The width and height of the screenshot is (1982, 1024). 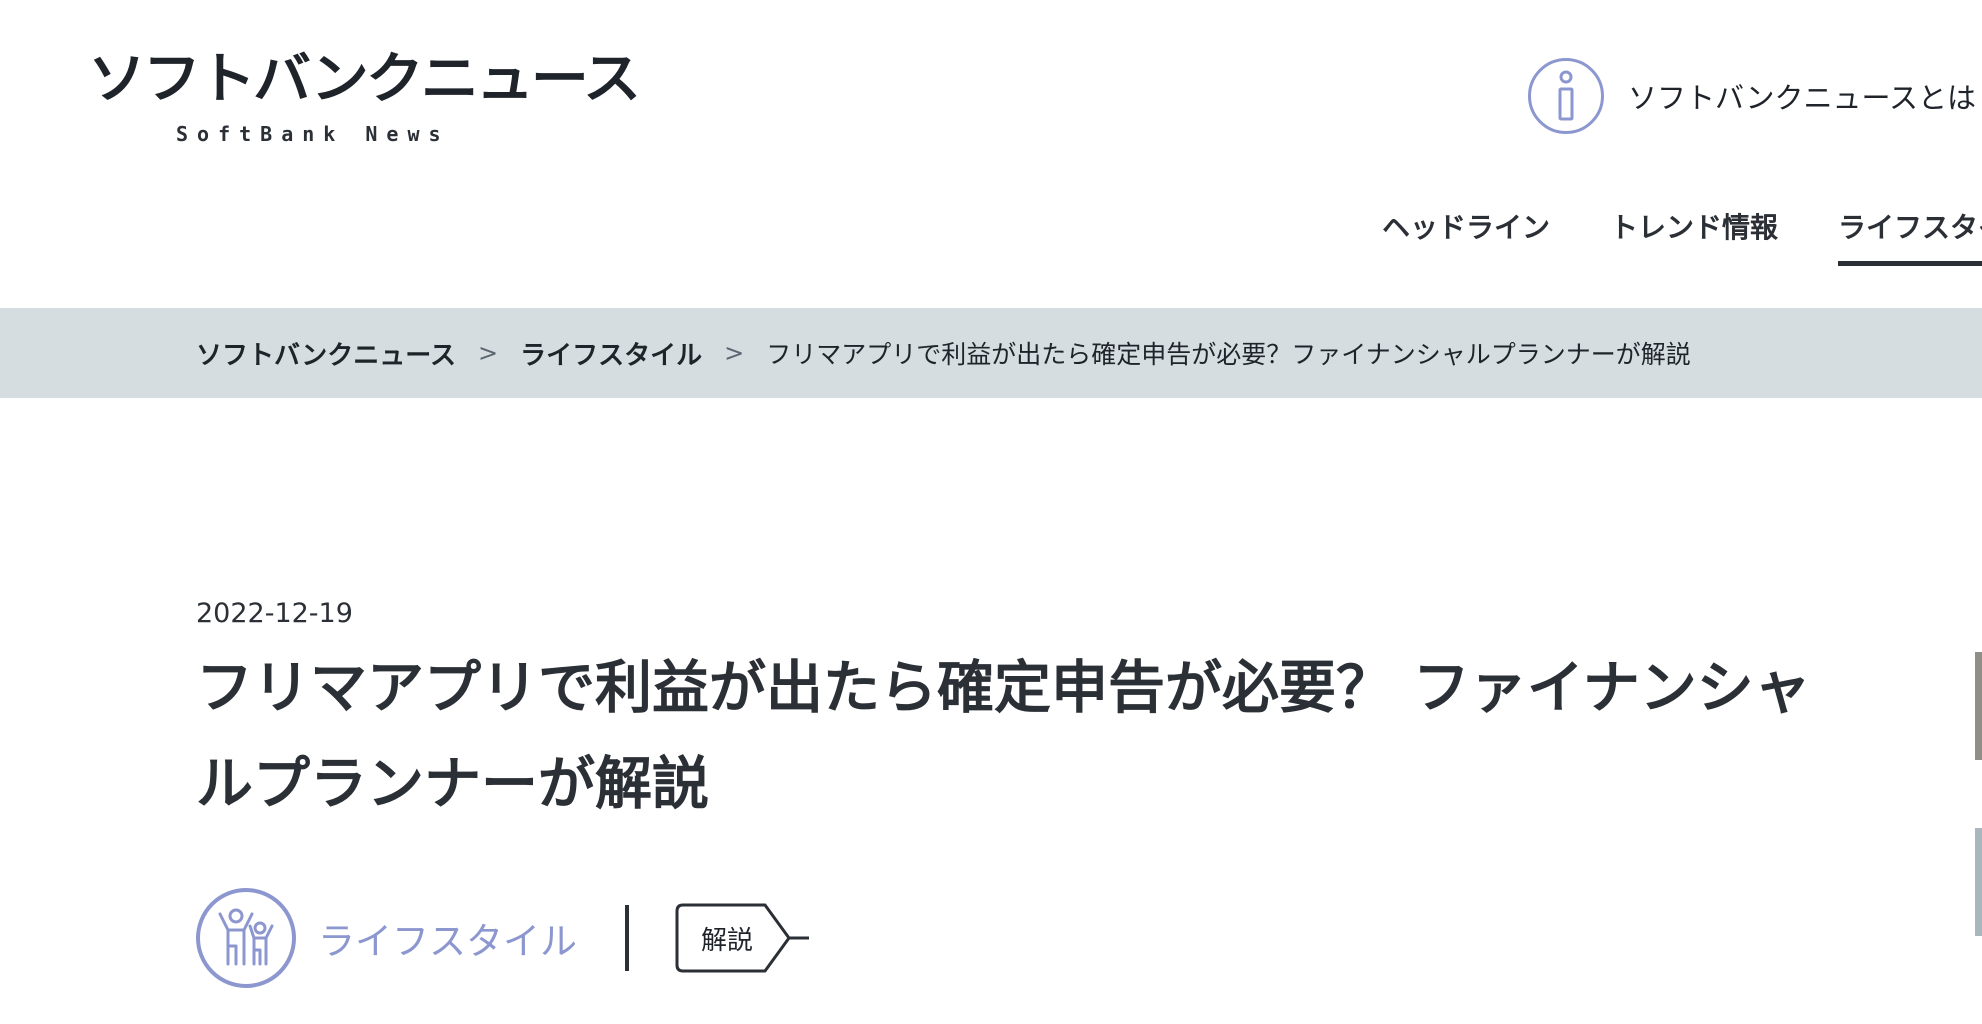 I want to click on tag-badge: 解説, so click(x=743, y=938).